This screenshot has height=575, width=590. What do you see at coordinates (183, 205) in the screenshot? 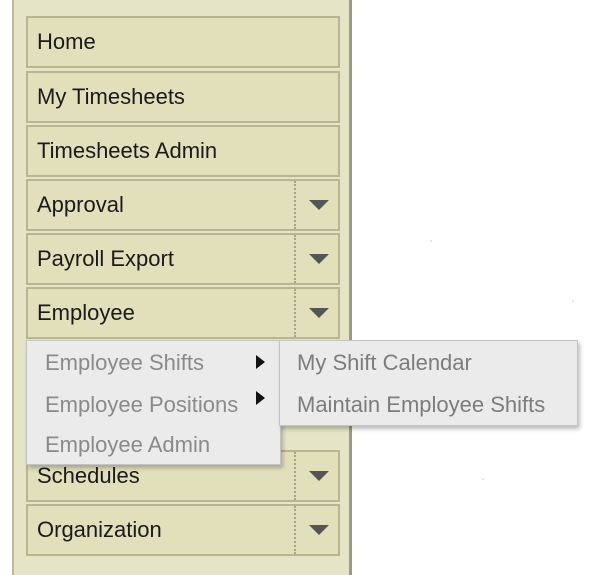
I see `menu-item-approval: Approval` at bounding box center [183, 205].